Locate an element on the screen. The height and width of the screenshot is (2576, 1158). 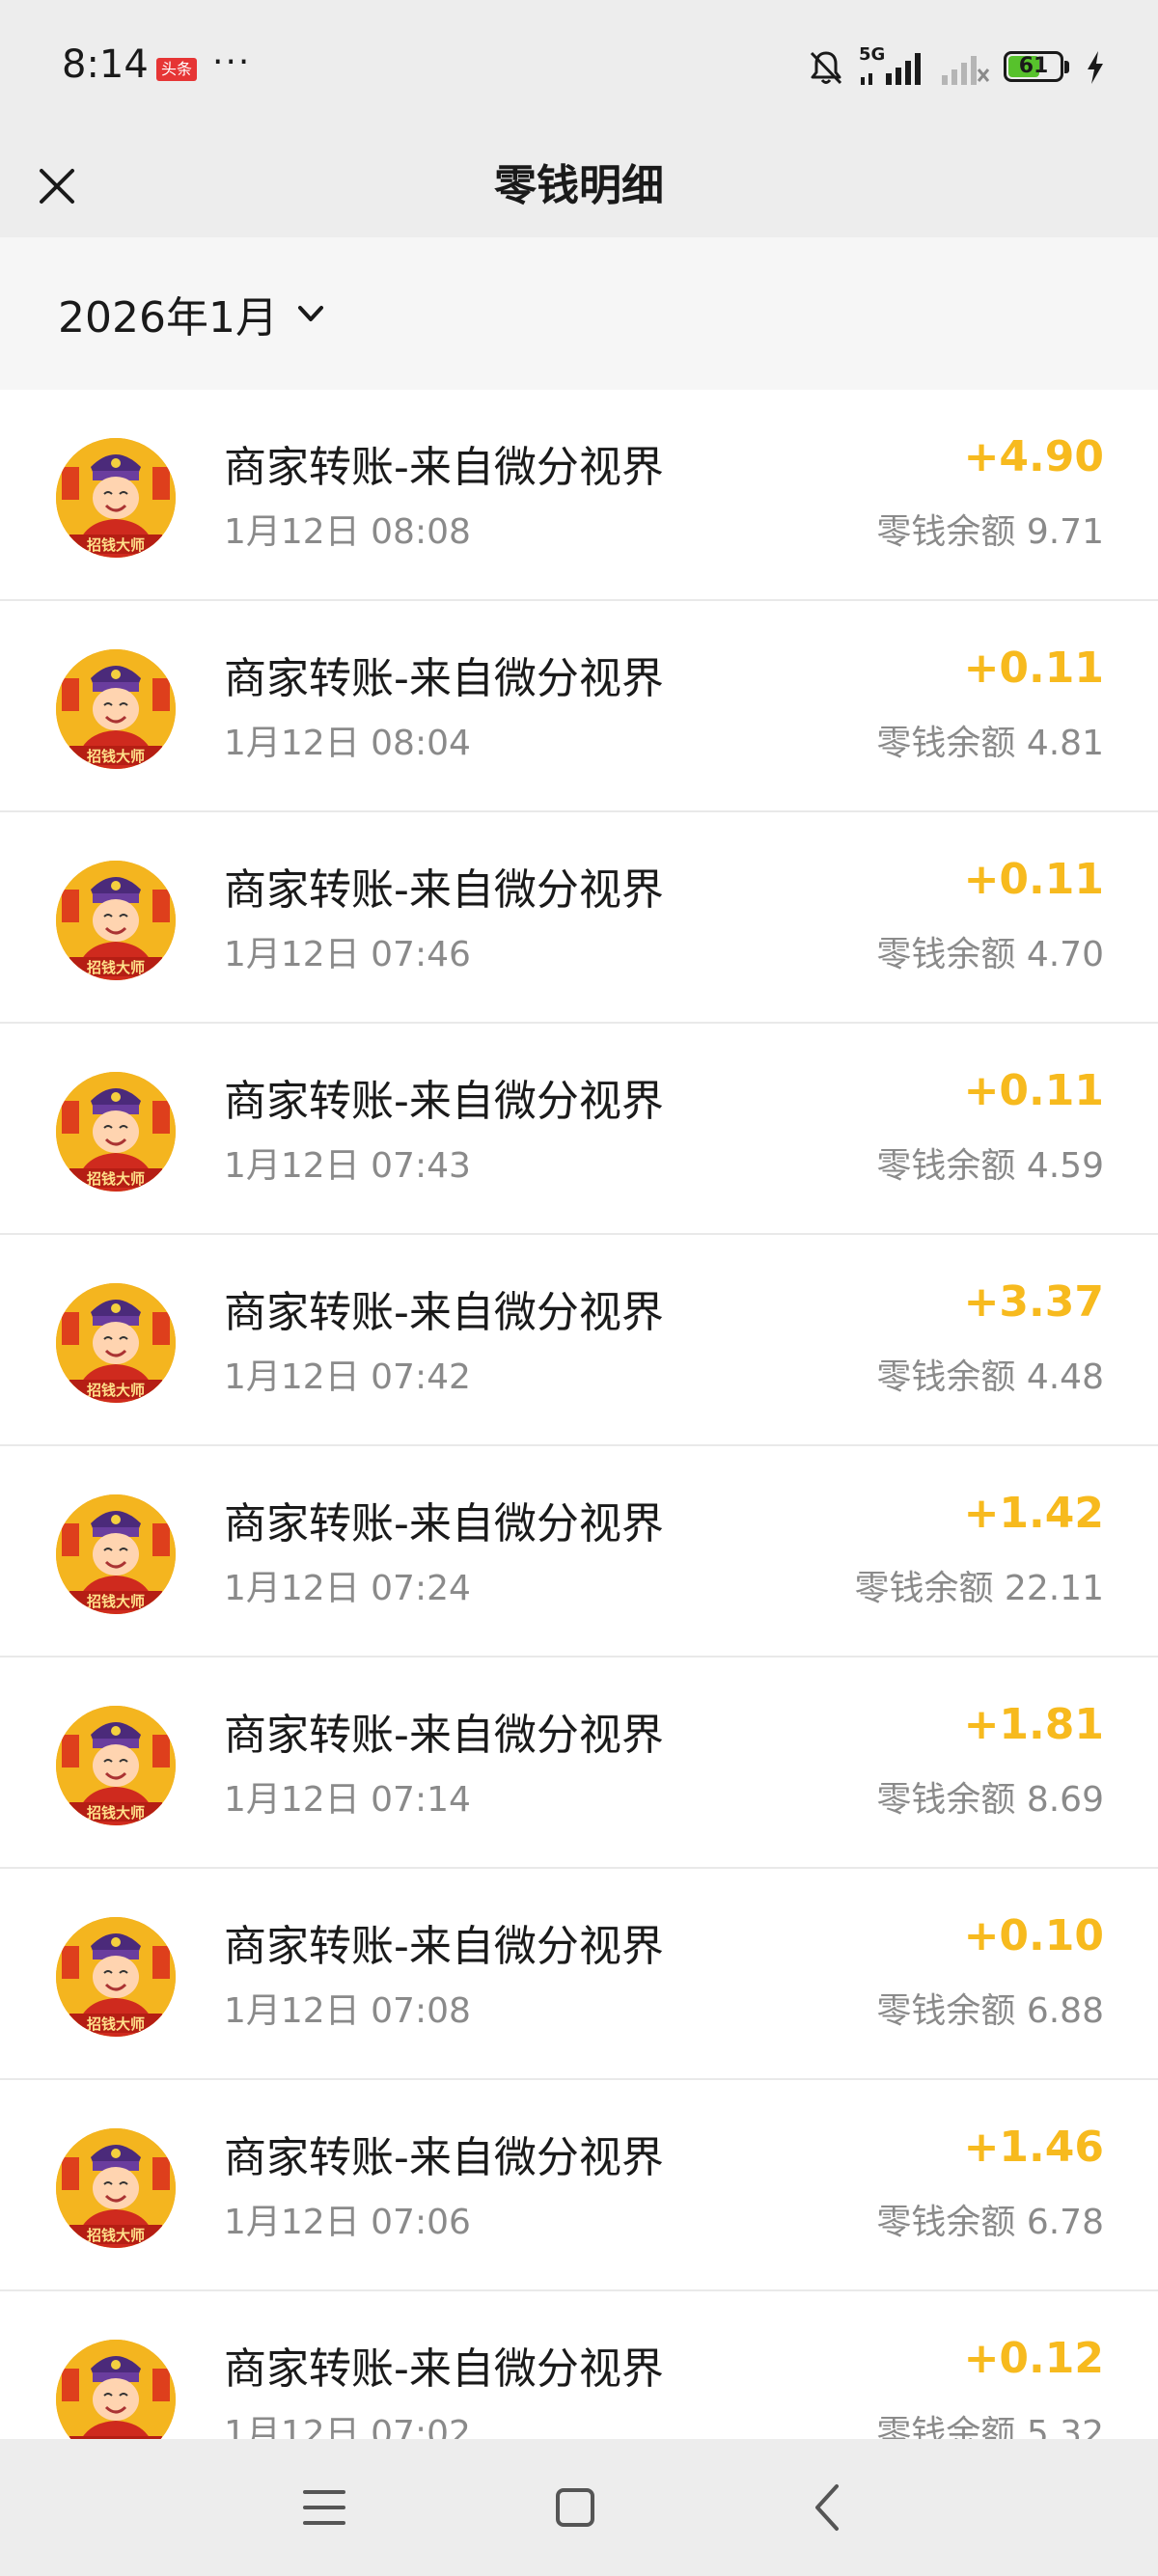
page-title: 零钱明细 is located at coordinates (579, 185).